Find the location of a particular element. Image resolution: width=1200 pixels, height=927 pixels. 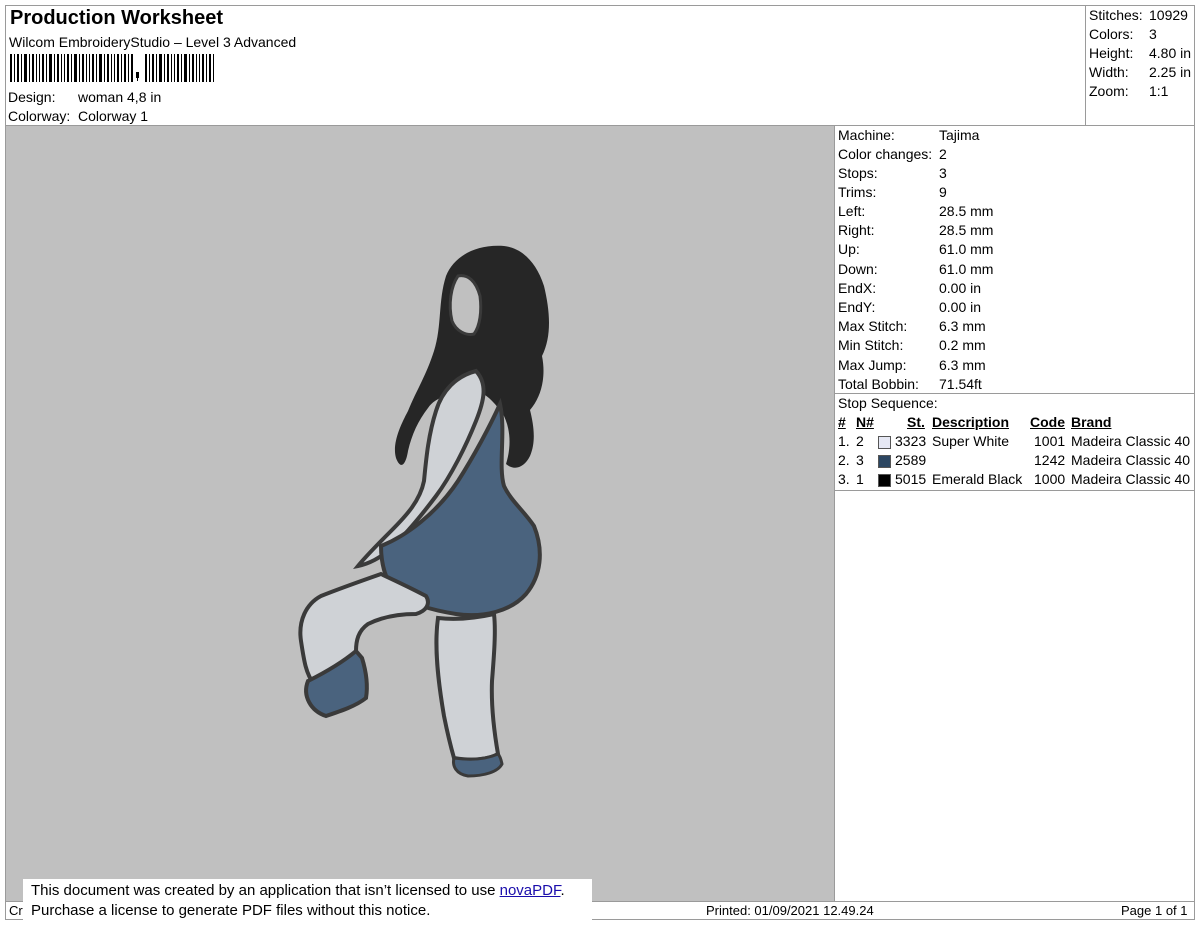

machine-label: Trims: is located at coordinates (857, 192).